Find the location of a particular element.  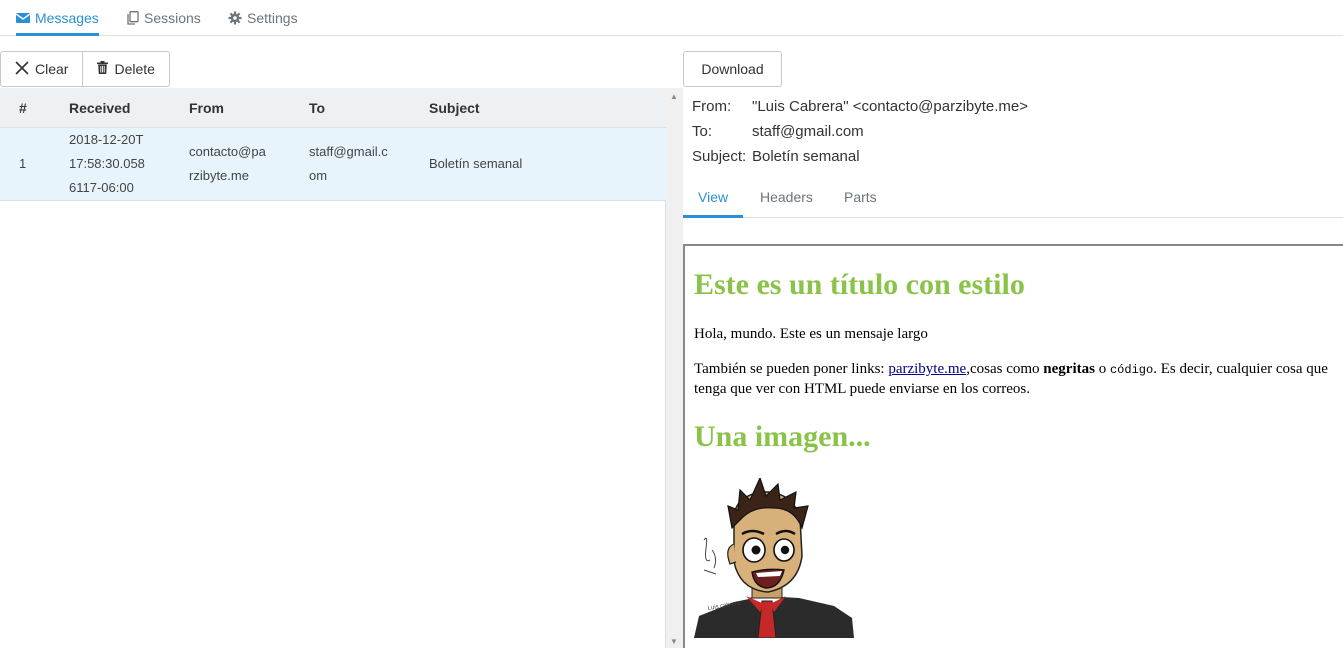

tab-settings-label: Settings is located at coordinates (272, 18).